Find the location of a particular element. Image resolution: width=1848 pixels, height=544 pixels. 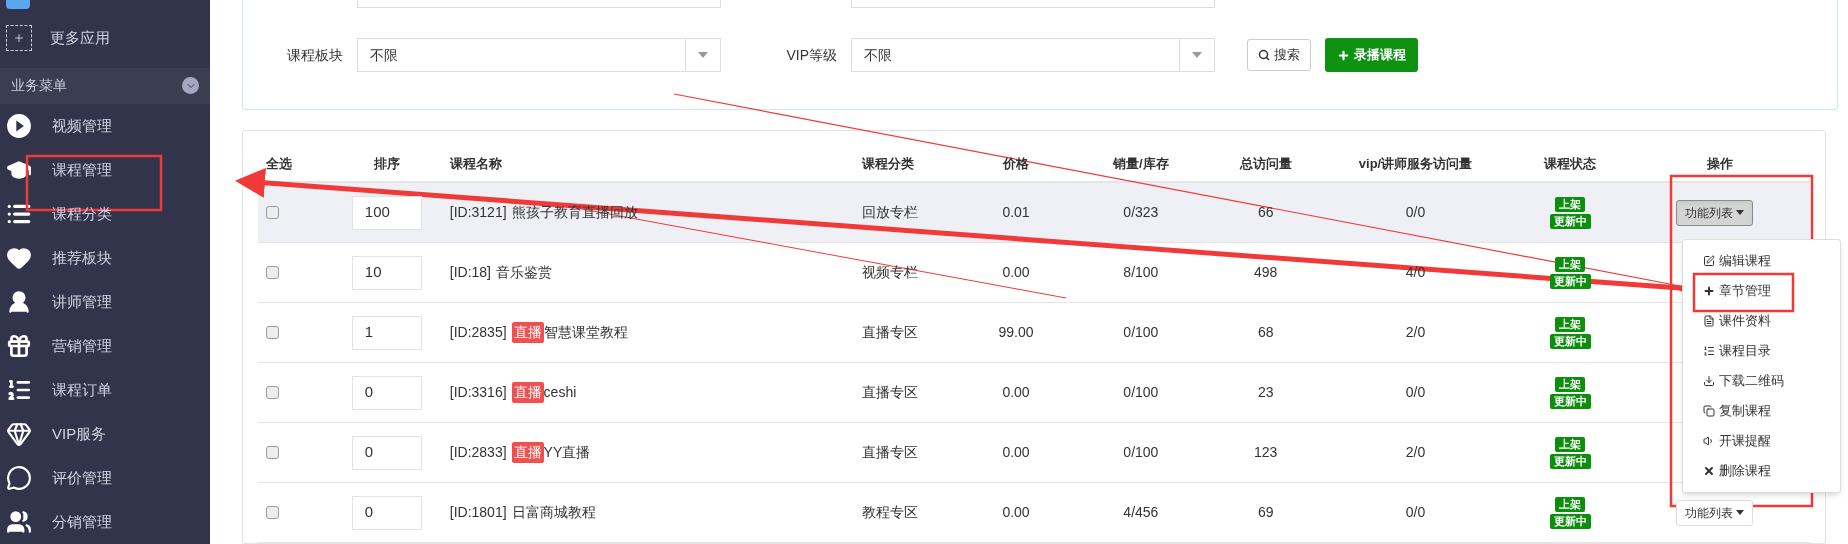

menu-item: 课程订单 is located at coordinates (82, 390).